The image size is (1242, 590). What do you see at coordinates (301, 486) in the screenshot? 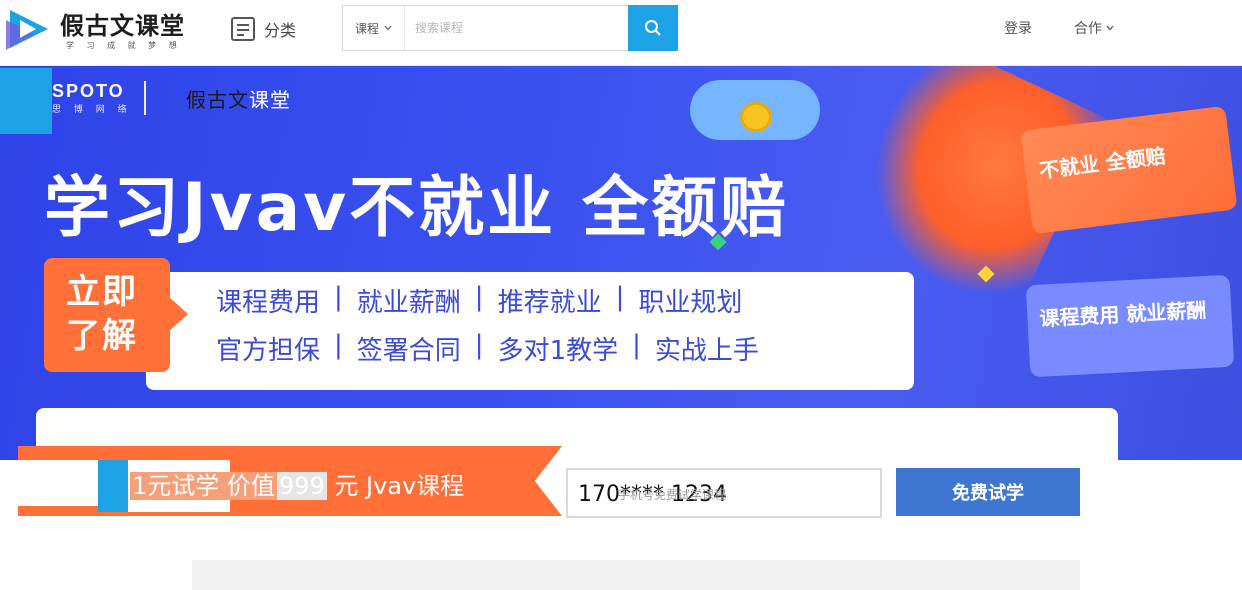
I see `trial-price: 999` at bounding box center [301, 486].